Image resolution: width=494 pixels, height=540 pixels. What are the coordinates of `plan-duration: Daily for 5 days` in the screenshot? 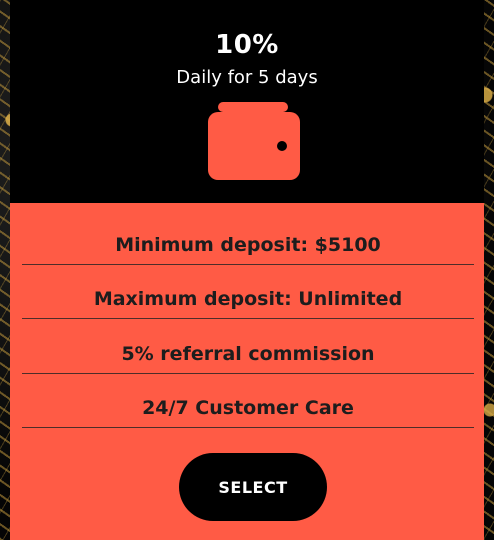 It's located at (247, 77).